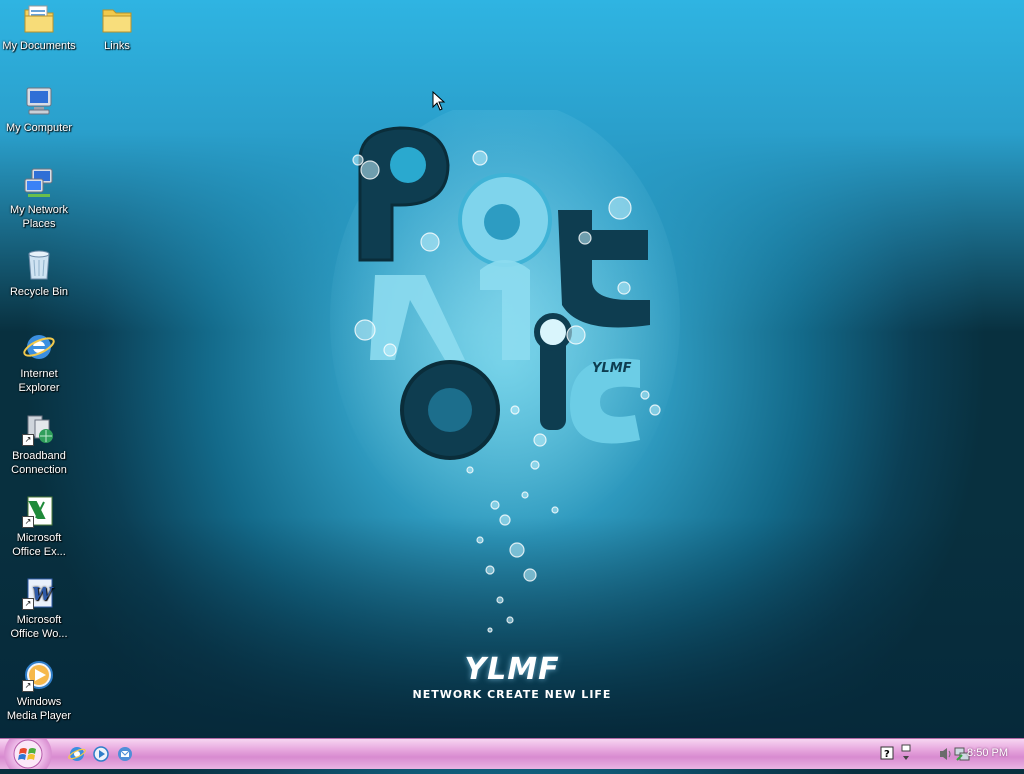  I want to click on wallpaper-brand: YLMF NETWORK CREATE NEW LIFE, so click(512, 677).